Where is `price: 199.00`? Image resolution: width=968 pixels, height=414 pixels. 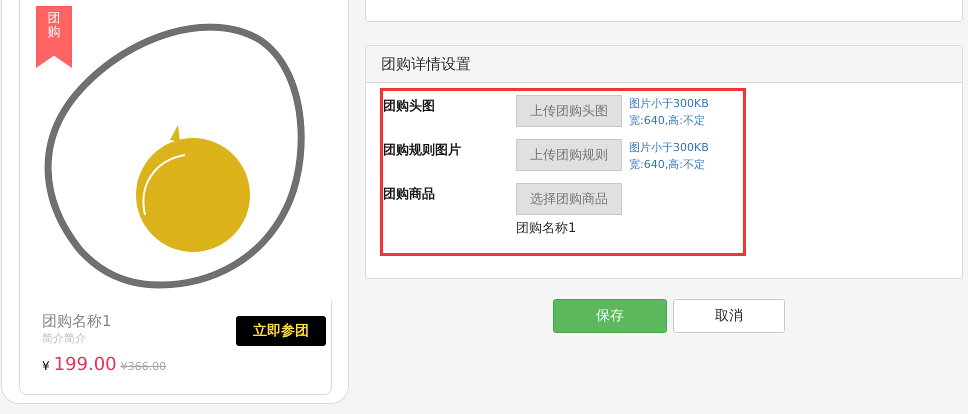
price: 199.00 is located at coordinates (85, 364).